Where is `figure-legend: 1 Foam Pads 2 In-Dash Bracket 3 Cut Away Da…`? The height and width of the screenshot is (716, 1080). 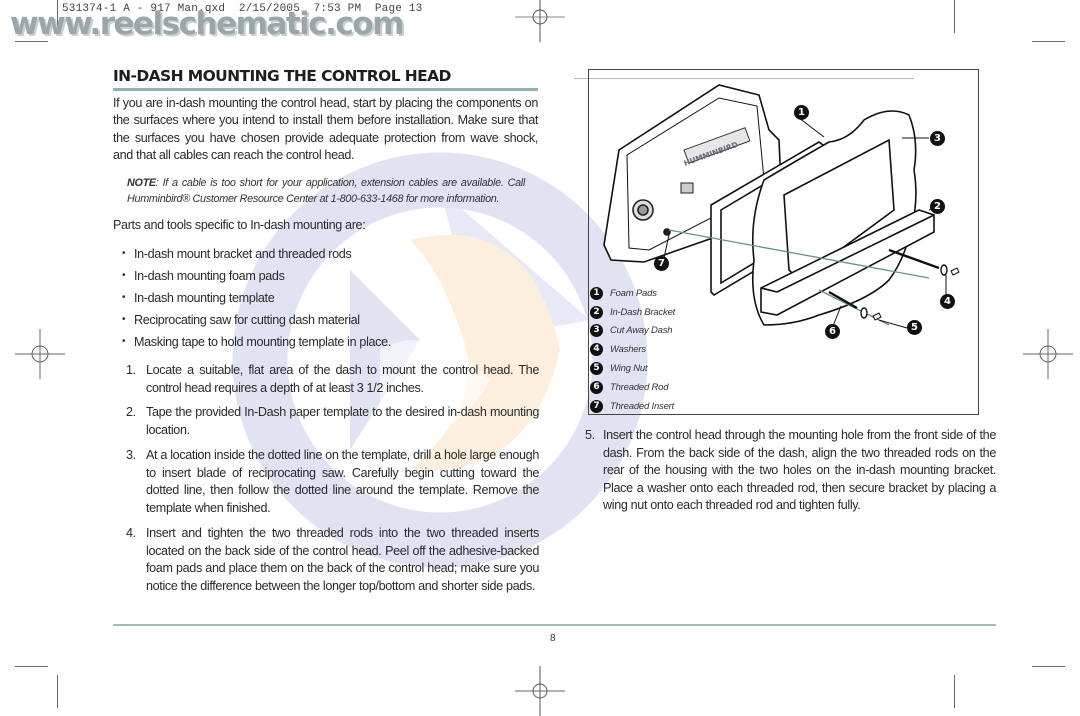
figure-legend: 1 Foam Pads 2 In-Dash Bracket 3 Cut Away Da… is located at coordinates (632, 350).